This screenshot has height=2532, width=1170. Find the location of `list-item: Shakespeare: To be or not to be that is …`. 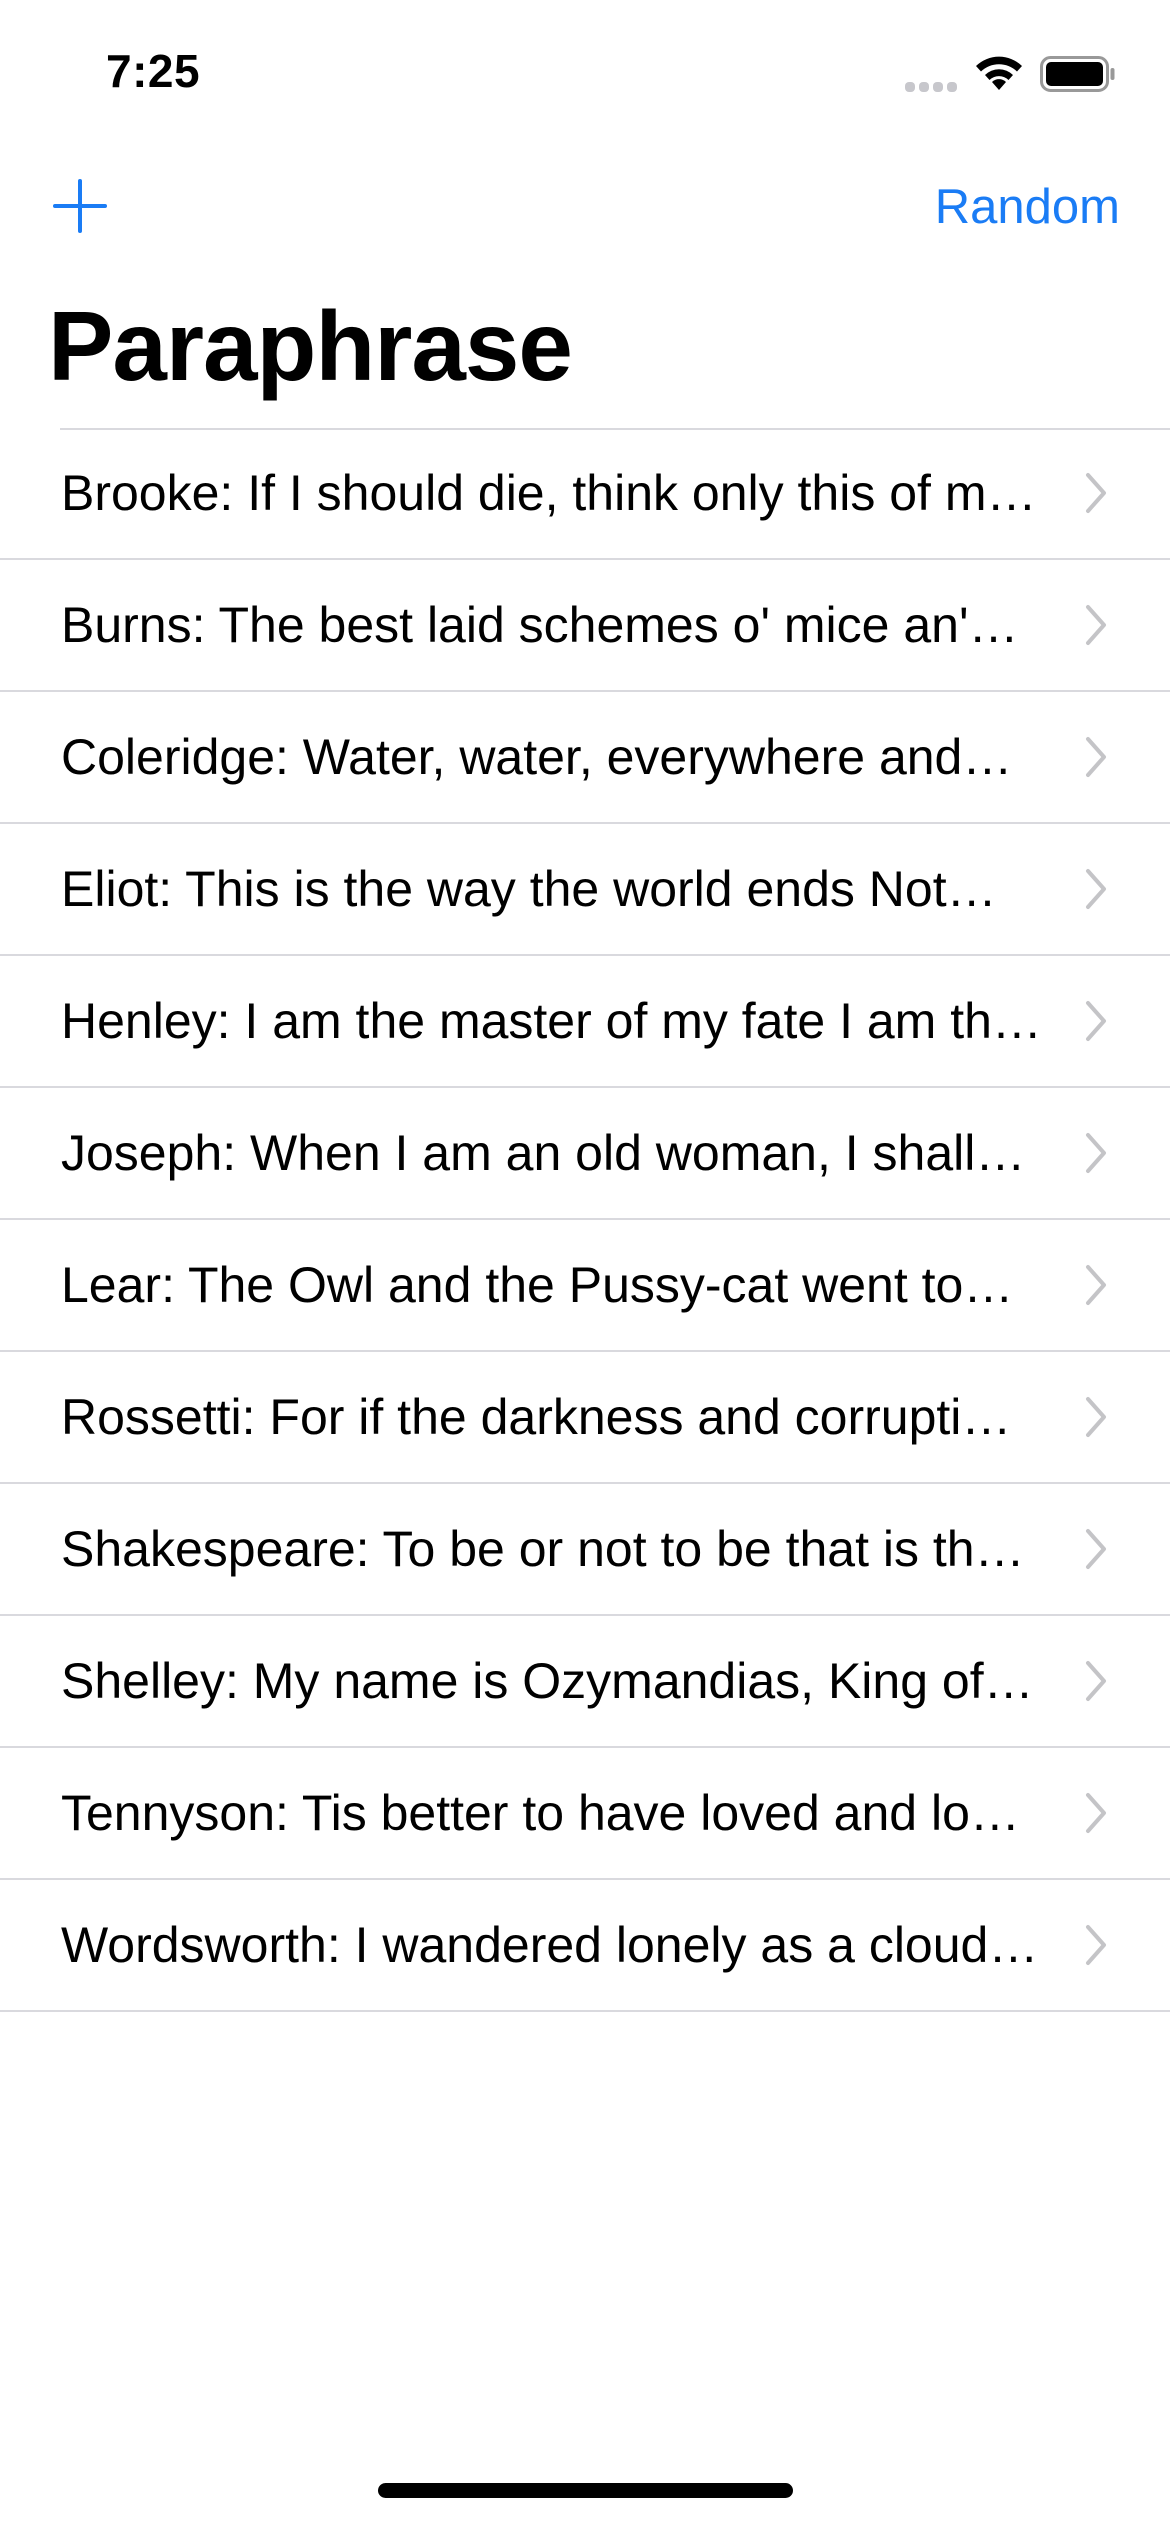

list-item: Shakespeare: To be or not to be that is … is located at coordinates (585, 1550).